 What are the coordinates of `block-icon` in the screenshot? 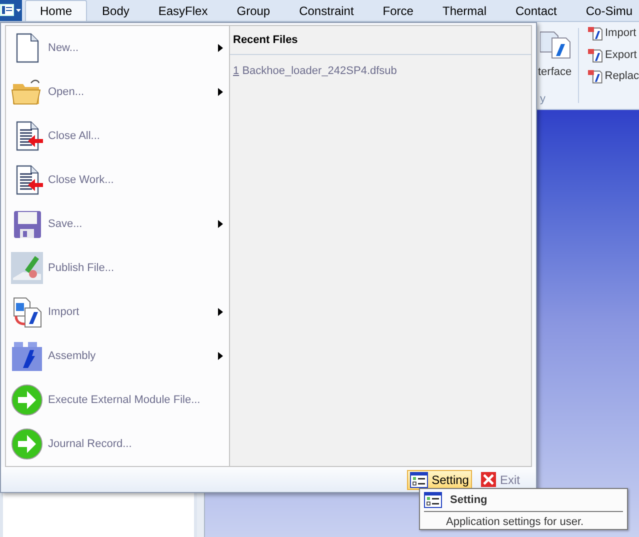 It's located at (27, 356).